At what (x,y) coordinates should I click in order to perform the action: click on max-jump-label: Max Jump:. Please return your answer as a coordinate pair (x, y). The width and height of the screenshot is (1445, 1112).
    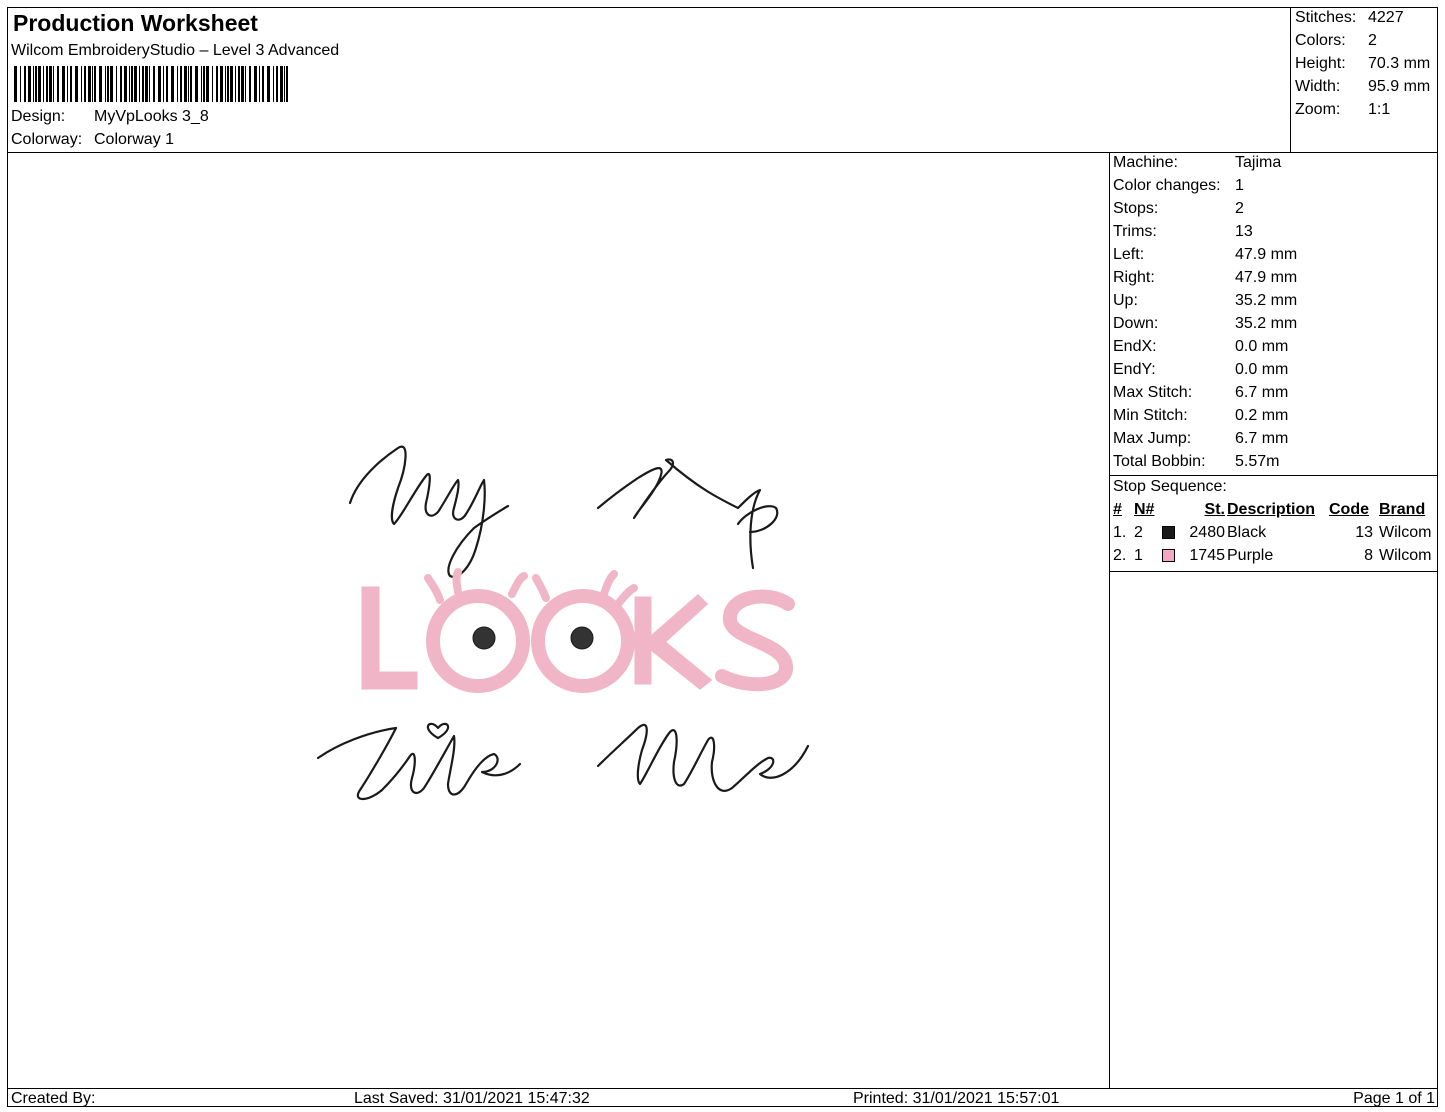
    Looking at the image, I should click on (1152, 438).